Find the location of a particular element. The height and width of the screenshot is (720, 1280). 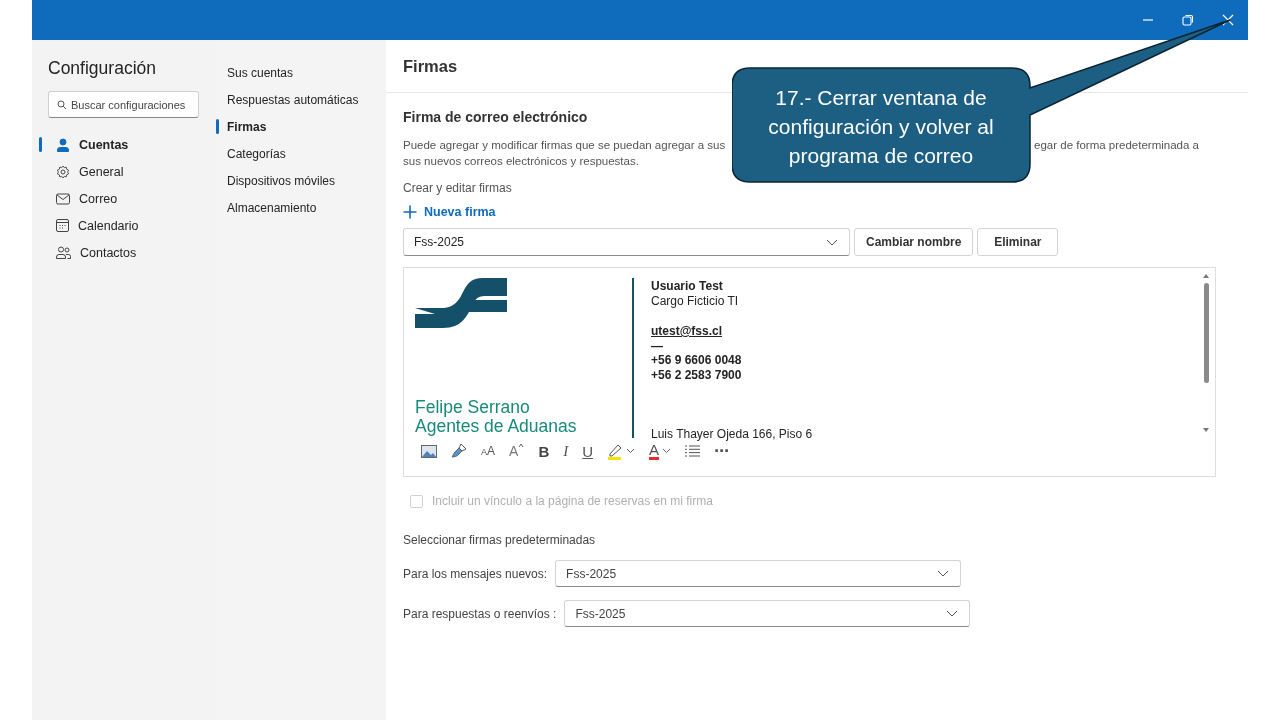

calendar-icon is located at coordinates (62, 225).